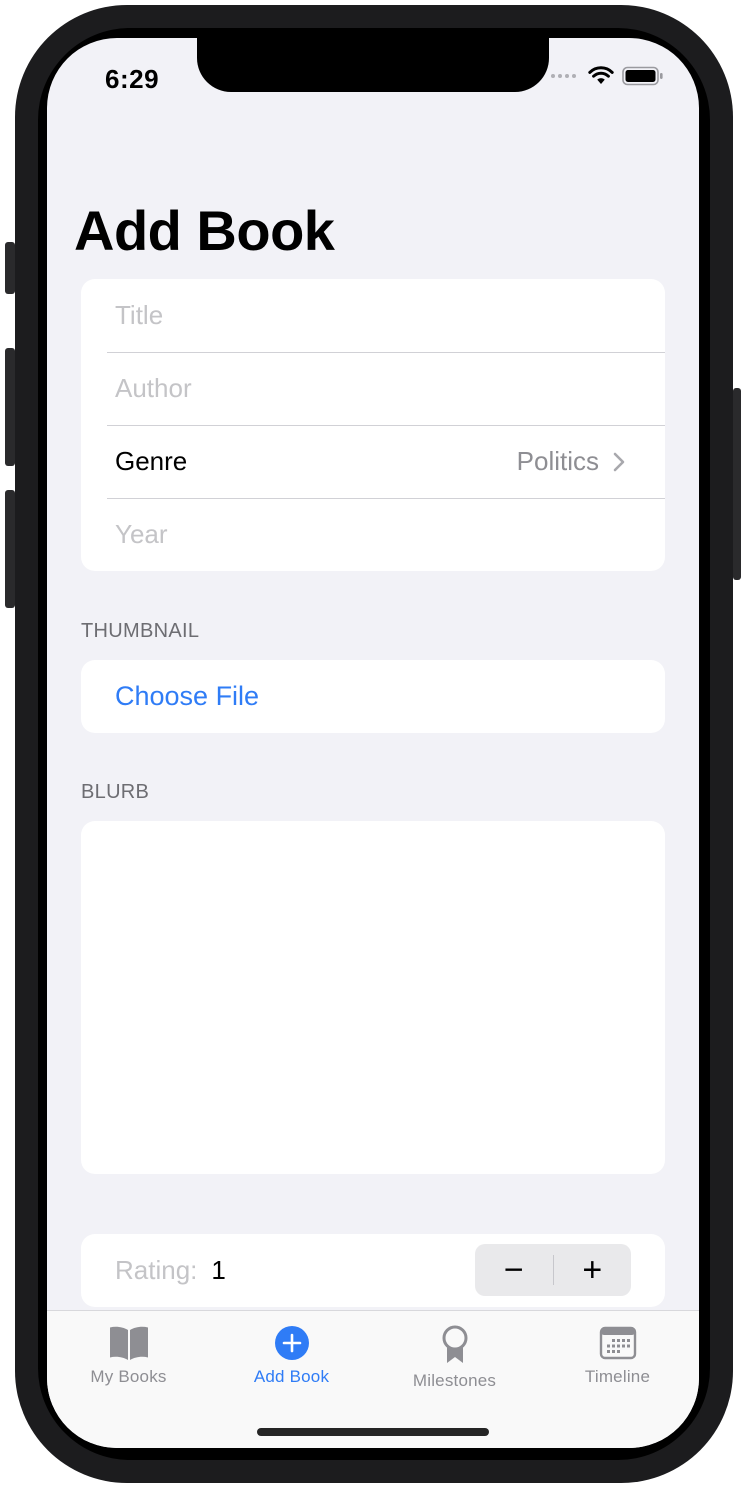 The image size is (745, 1495). Describe the element at coordinates (10, 549) in the screenshot. I see `volume-down-button` at that location.